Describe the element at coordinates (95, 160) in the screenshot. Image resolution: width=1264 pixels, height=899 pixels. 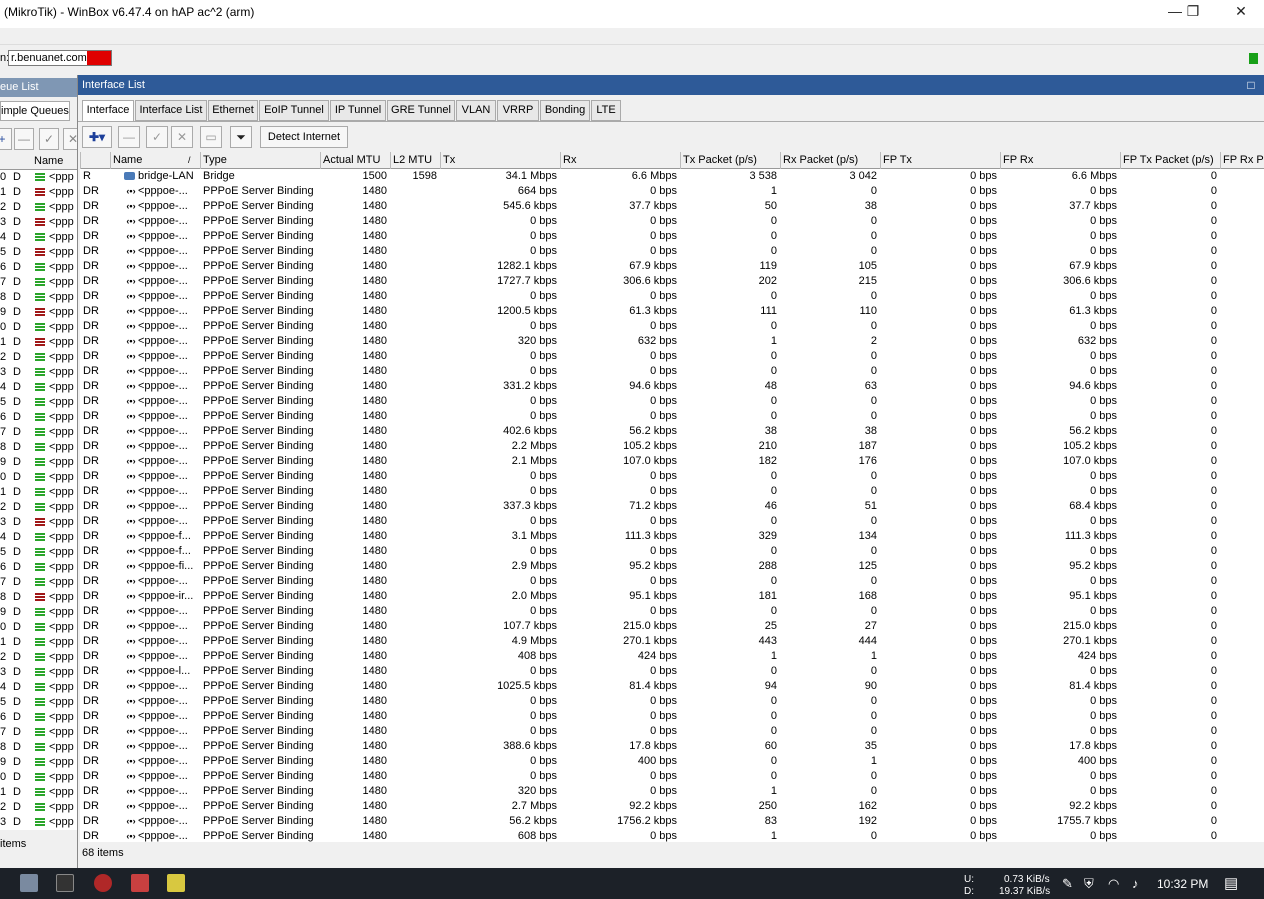
I see `col-flags` at that location.